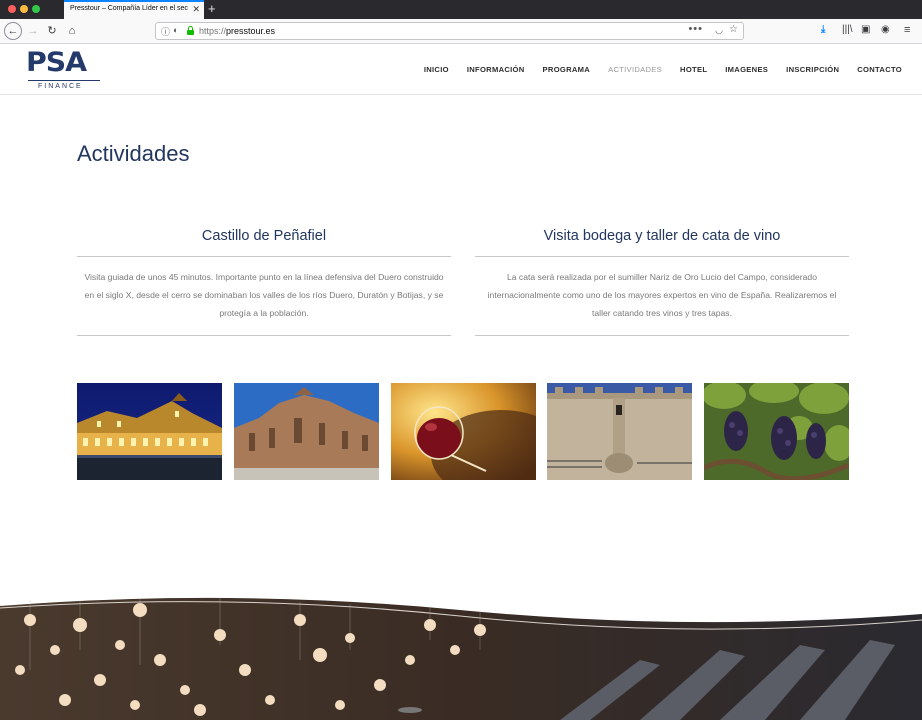  What do you see at coordinates (36, 9) in the screenshot?
I see `maximize-window-button` at bounding box center [36, 9].